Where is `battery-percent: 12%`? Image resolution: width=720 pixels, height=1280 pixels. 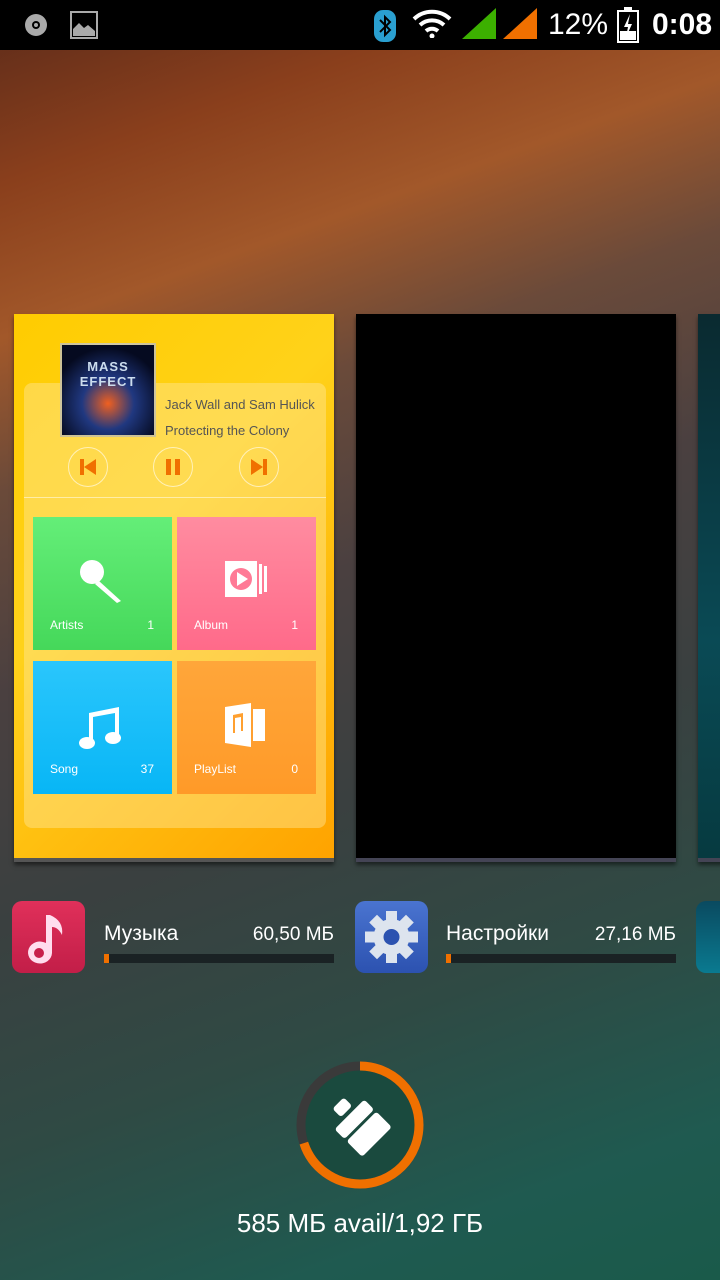 battery-percent: 12% is located at coordinates (578, 24).